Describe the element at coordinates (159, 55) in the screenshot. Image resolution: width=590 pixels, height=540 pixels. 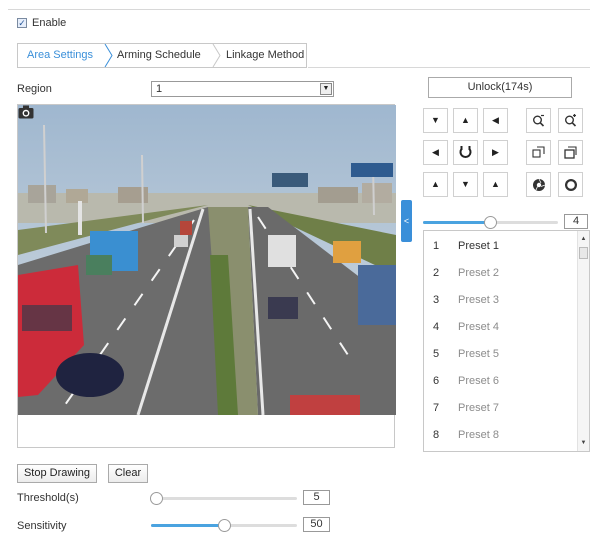
I see `tab-arming-schedule: Arming Schedule` at that location.